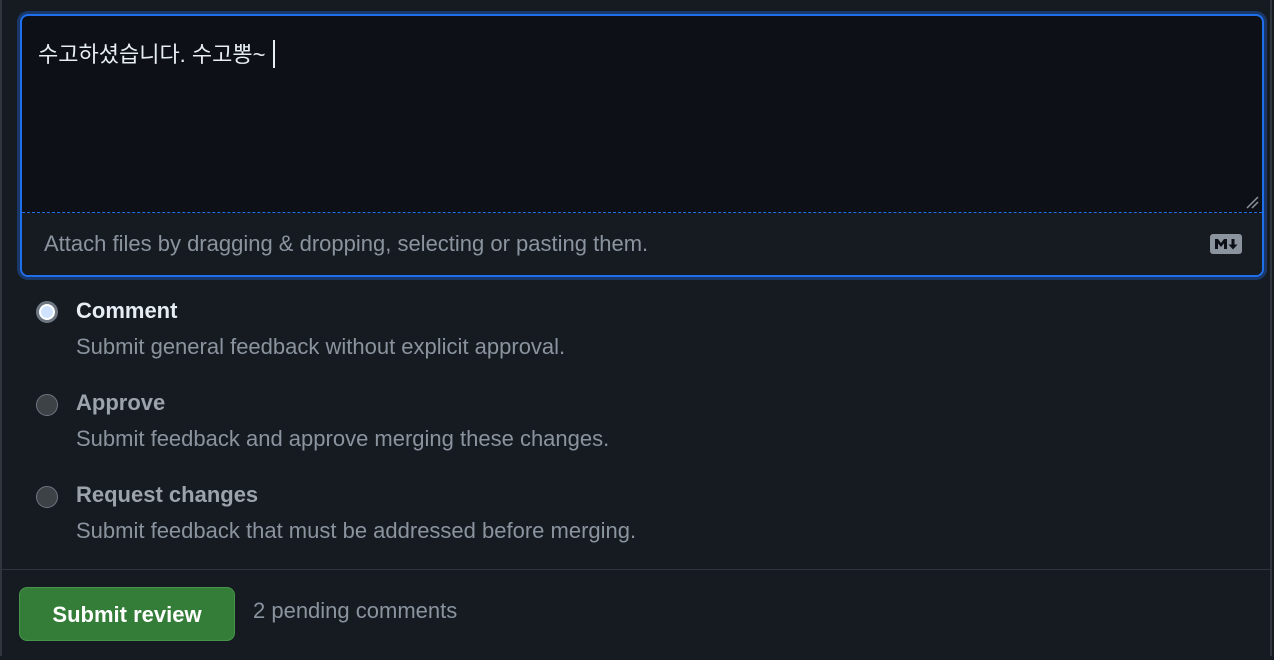 The height and width of the screenshot is (660, 1274). I want to click on markdown-icon, so click(1226, 244).